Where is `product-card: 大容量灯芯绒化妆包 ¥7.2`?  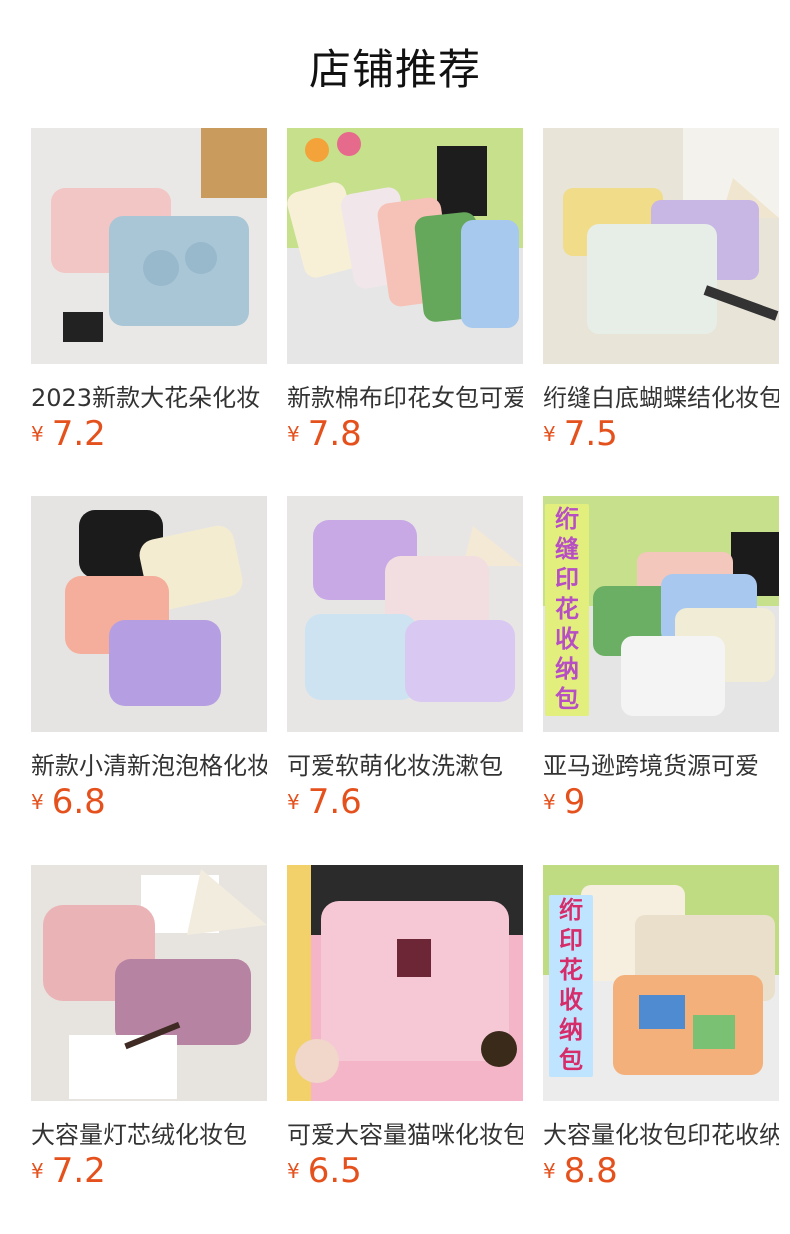
product-card: 大容量灯芯绒化妆包 ¥7.2 is located at coordinates (149, 1030).